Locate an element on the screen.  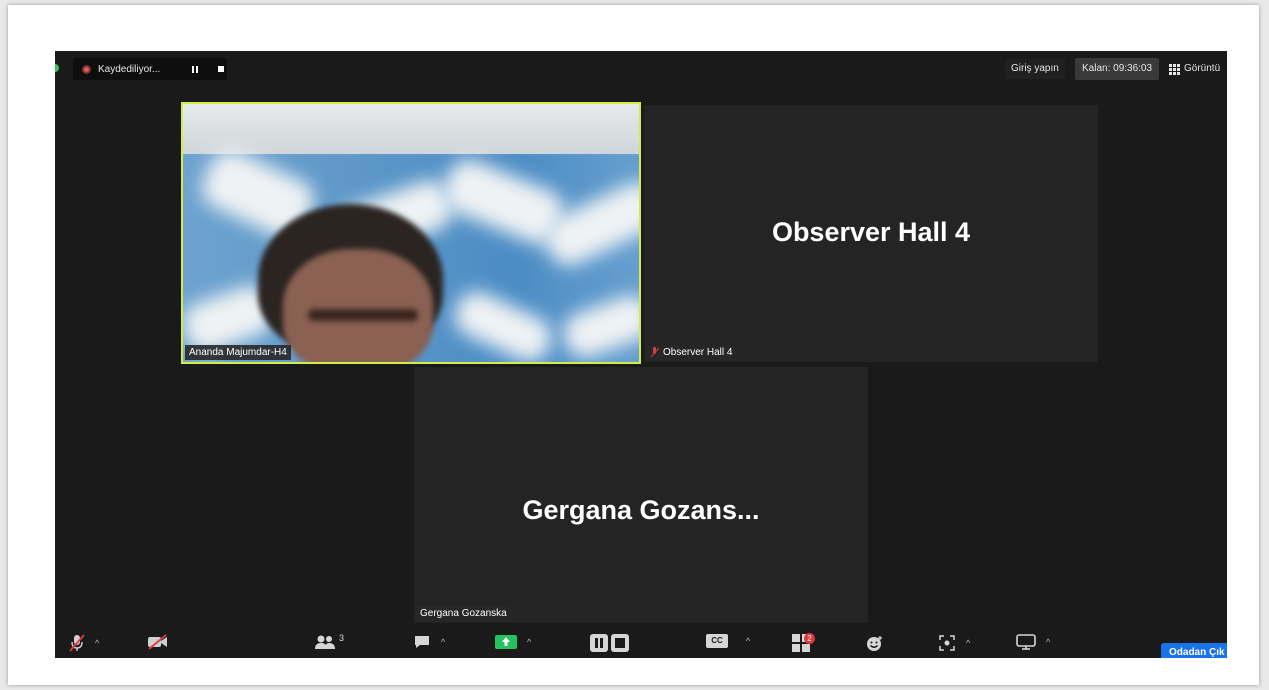
view-button: Görüntü is located at coordinates (1194, 69).